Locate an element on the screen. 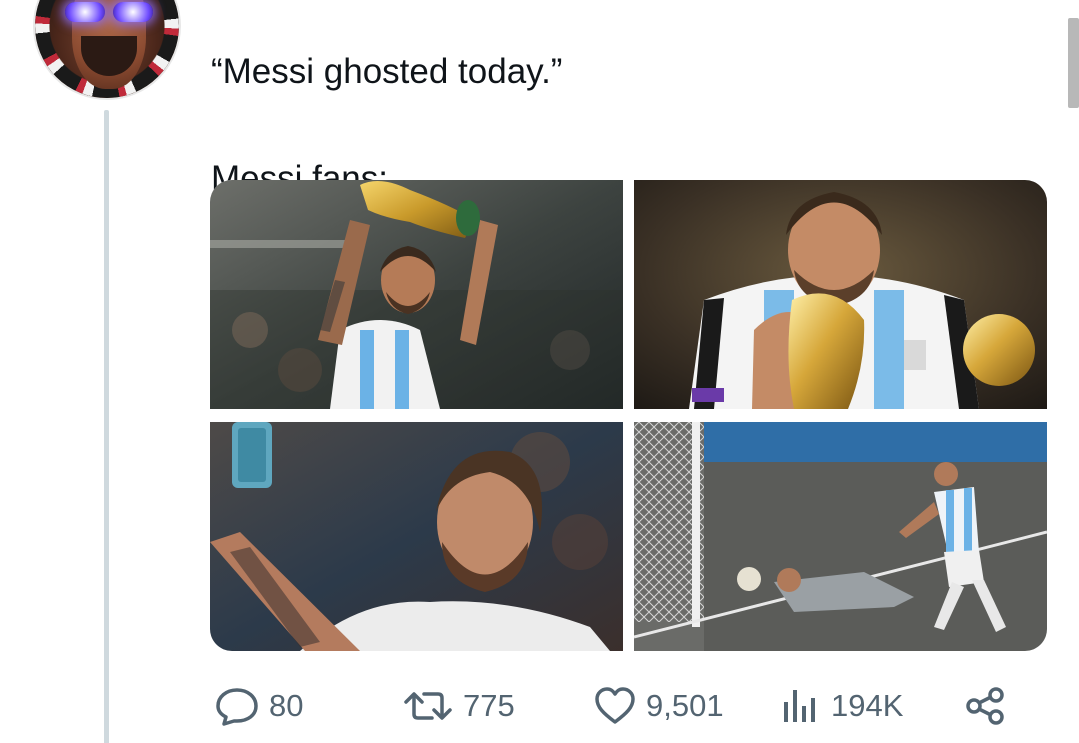  reply-count: 80 is located at coordinates (286, 705).